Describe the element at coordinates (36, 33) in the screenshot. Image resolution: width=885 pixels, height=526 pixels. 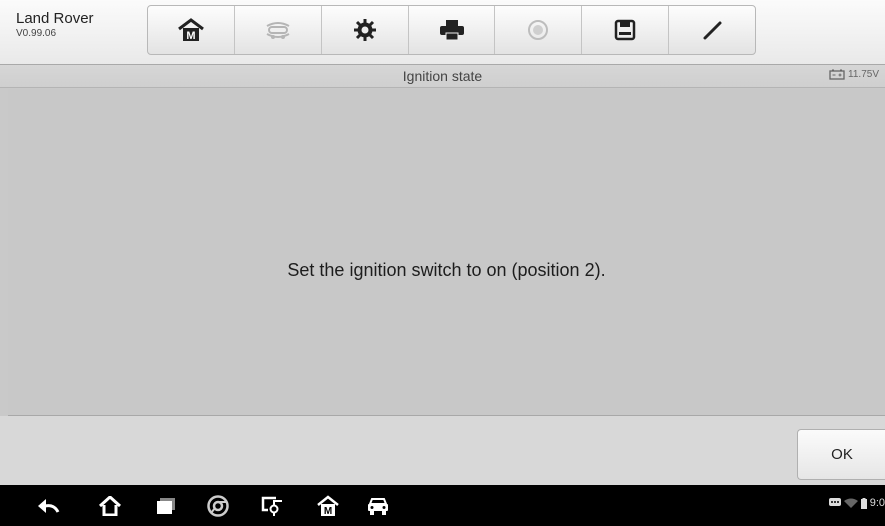
I see `app-version: V0.99.06` at that location.